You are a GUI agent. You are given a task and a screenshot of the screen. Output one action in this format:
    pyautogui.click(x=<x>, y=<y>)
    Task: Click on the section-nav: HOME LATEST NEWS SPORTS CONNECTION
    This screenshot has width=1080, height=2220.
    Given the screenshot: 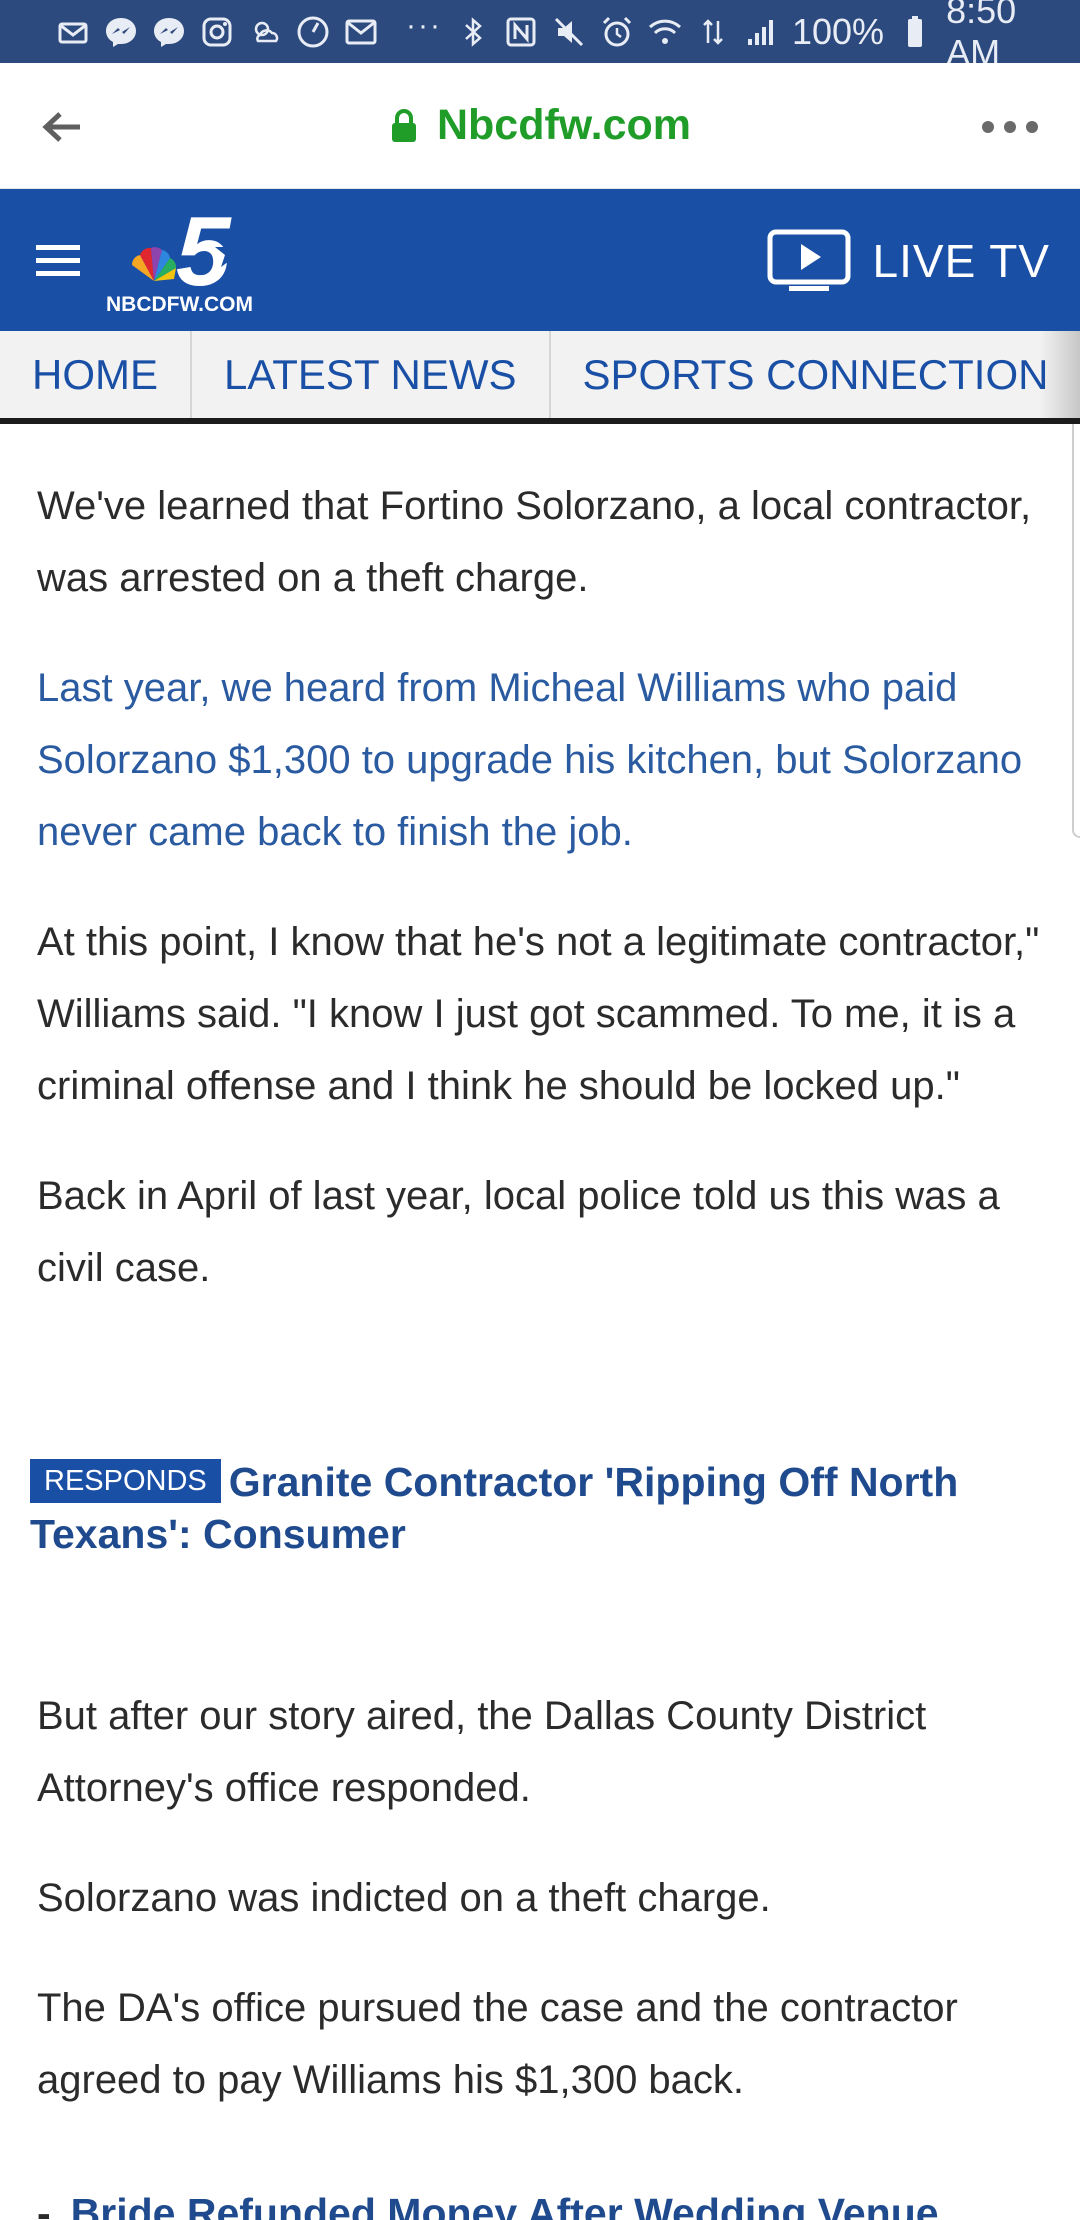 What is the action you would take?
    pyautogui.click(x=540, y=377)
    